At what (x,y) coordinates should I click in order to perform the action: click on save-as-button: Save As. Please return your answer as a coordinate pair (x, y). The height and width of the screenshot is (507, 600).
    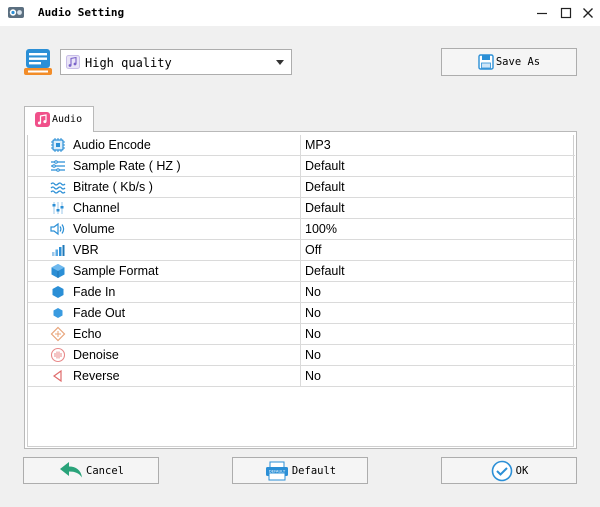
    Looking at the image, I should click on (509, 62).